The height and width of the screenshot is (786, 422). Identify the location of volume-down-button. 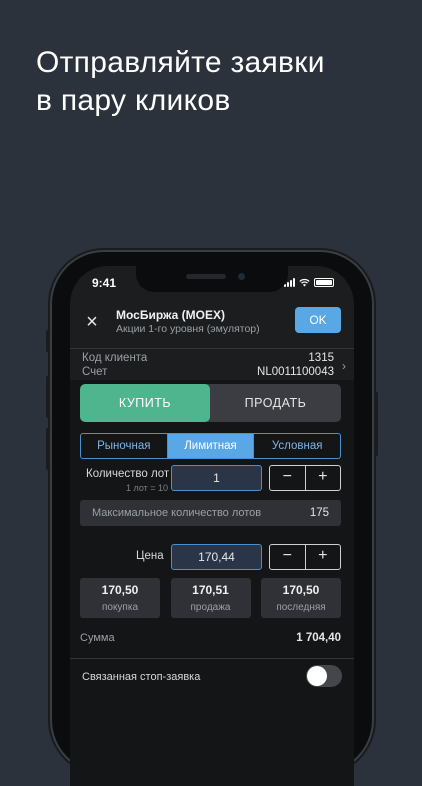
(48, 449).